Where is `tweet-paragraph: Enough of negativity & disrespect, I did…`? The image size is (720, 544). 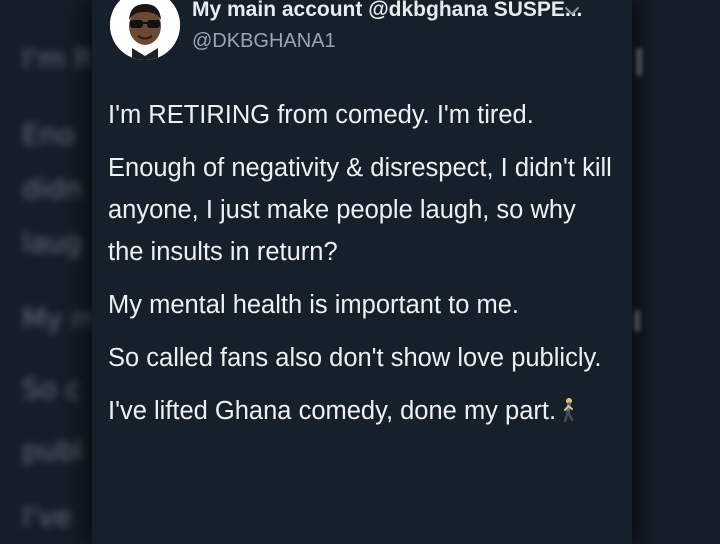
tweet-paragraph: Enough of negativity & disrespect, I did… is located at coordinates (360, 210).